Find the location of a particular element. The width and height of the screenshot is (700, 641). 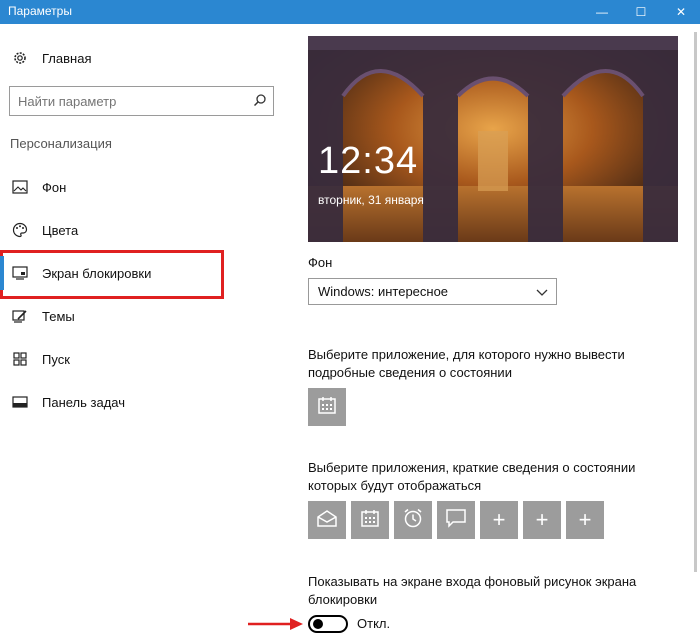

sidebar-item-label: Главная is located at coordinates (67, 58).